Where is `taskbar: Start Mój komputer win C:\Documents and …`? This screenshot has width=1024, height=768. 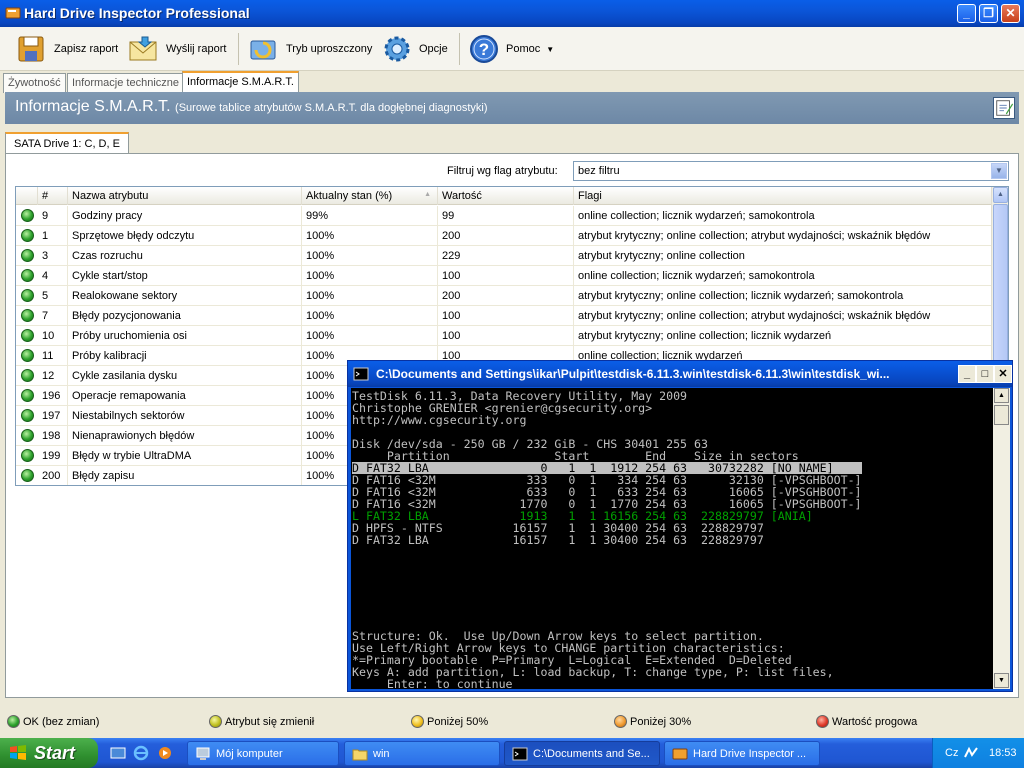 taskbar: Start Mój komputer win C:\Documents and … is located at coordinates (512, 753).